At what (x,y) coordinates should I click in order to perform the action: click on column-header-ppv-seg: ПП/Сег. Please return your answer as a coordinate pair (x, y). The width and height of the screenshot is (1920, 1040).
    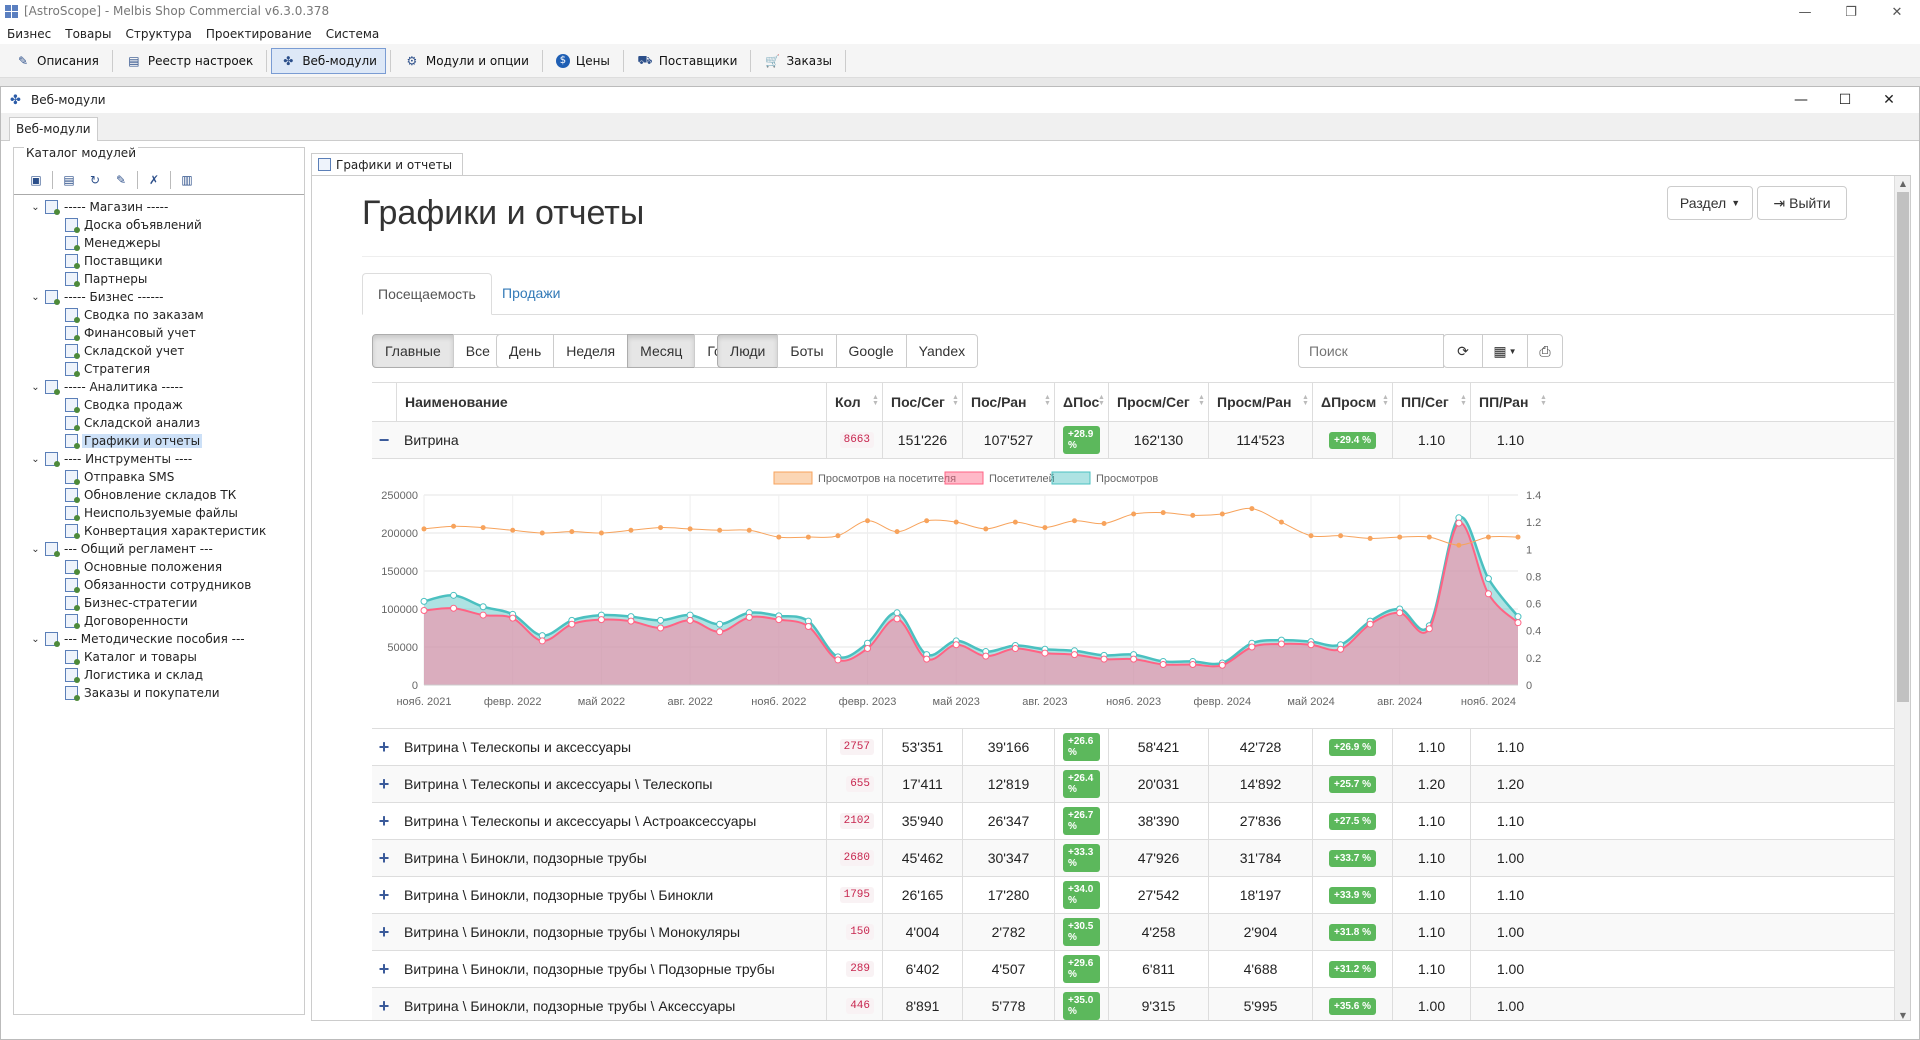
    Looking at the image, I should click on (1431, 402).